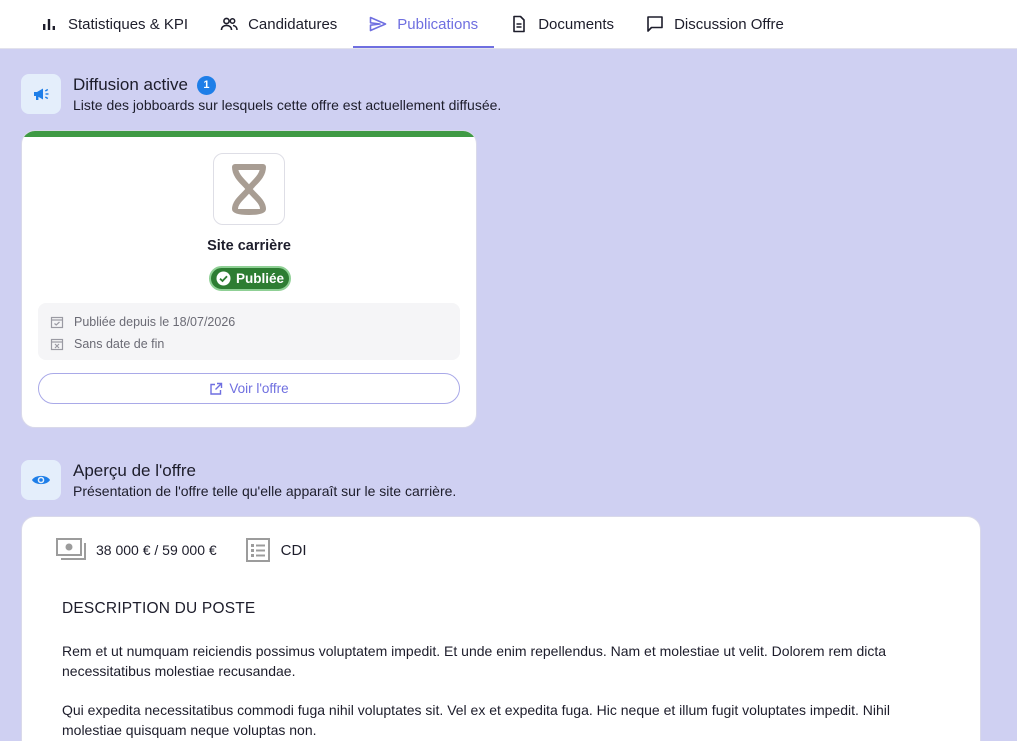 The width and height of the screenshot is (1017, 741). What do you see at coordinates (159, 608) in the screenshot?
I see `description-title: DESCRIPTION DU POSTE` at bounding box center [159, 608].